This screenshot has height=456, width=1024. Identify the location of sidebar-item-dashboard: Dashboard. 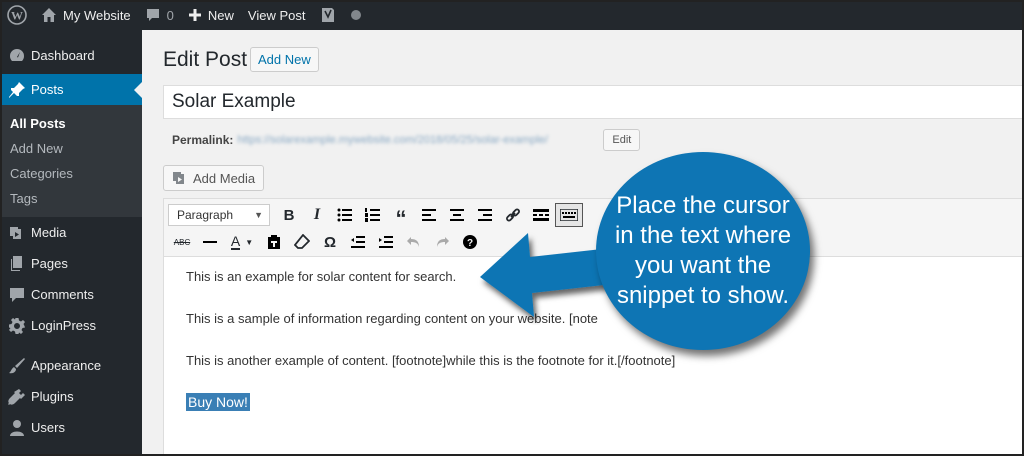
(71, 55).